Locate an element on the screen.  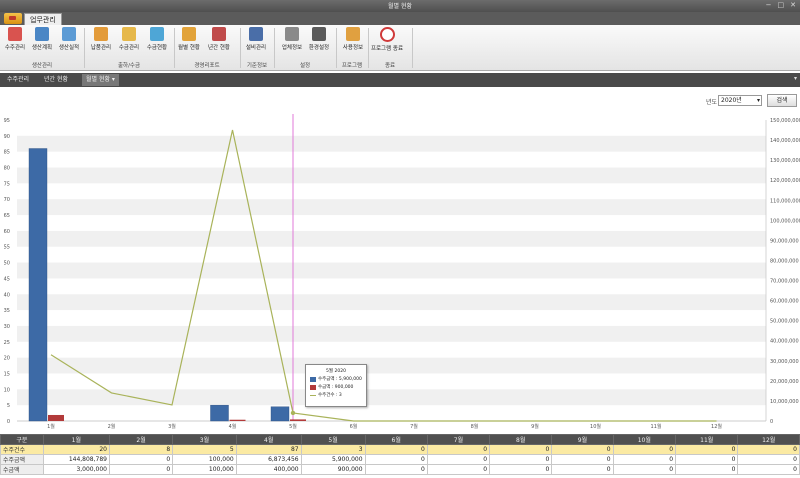
grid-header-cell: 2월 is located at coordinates (141, 439).